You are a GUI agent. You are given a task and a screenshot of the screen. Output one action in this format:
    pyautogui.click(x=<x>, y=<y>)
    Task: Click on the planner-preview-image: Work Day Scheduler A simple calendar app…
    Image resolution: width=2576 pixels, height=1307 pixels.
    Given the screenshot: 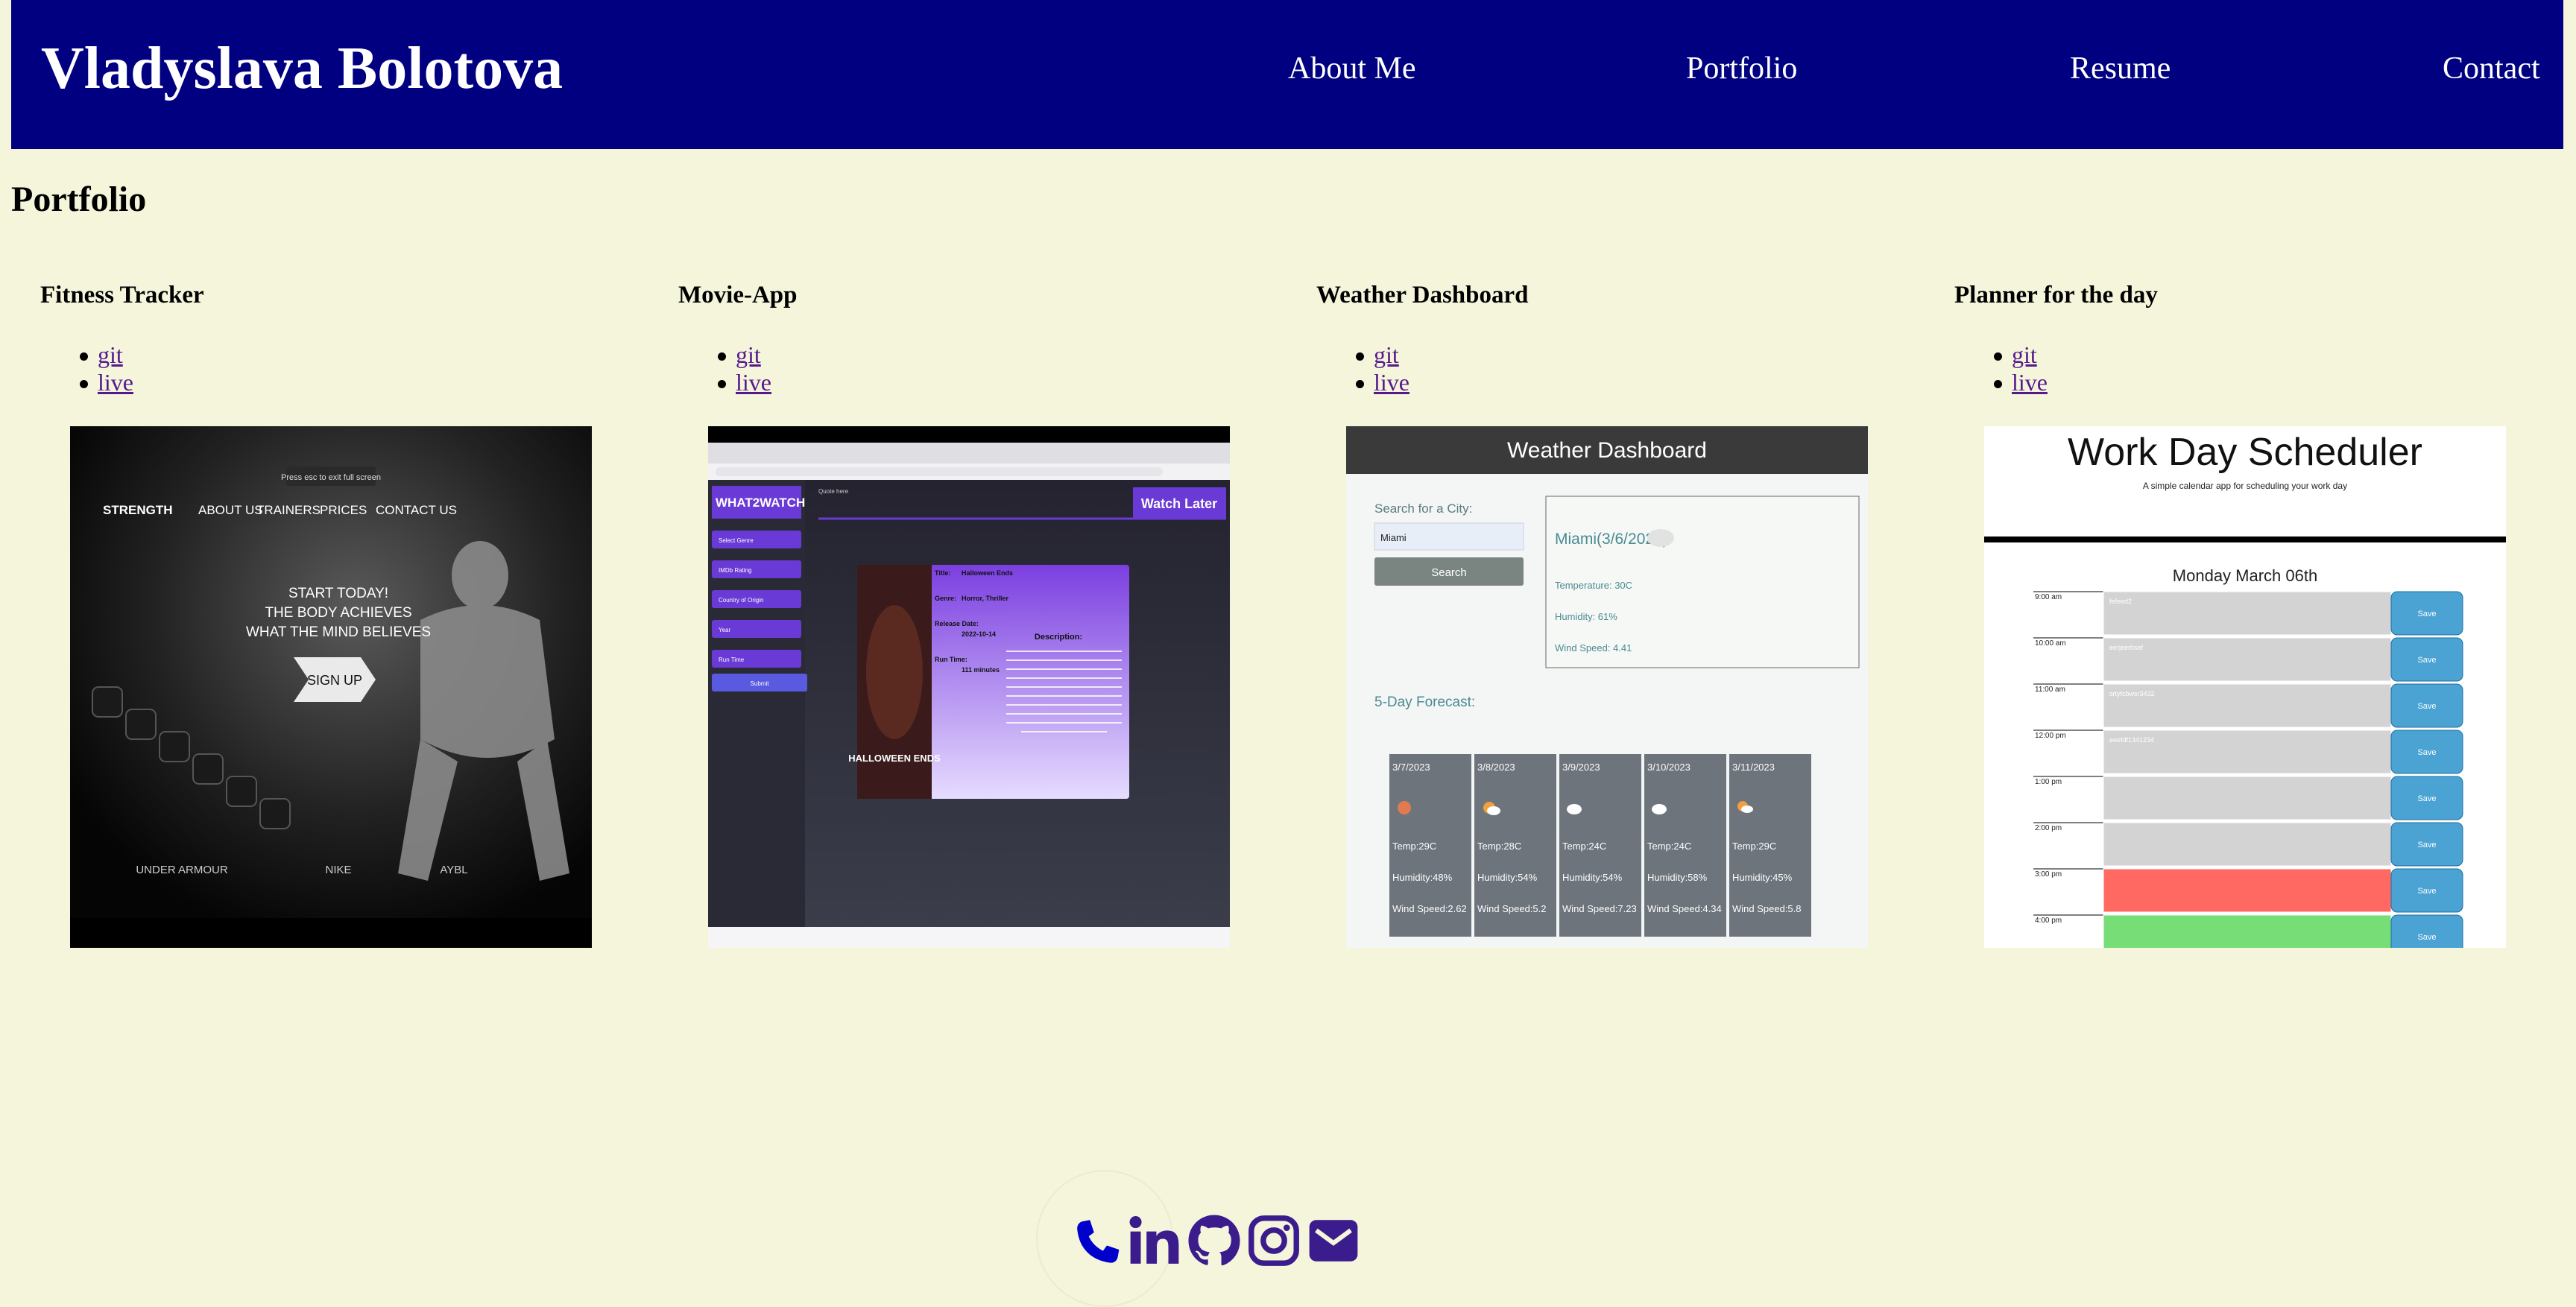 What is the action you would take?
    pyautogui.click(x=2245, y=687)
    